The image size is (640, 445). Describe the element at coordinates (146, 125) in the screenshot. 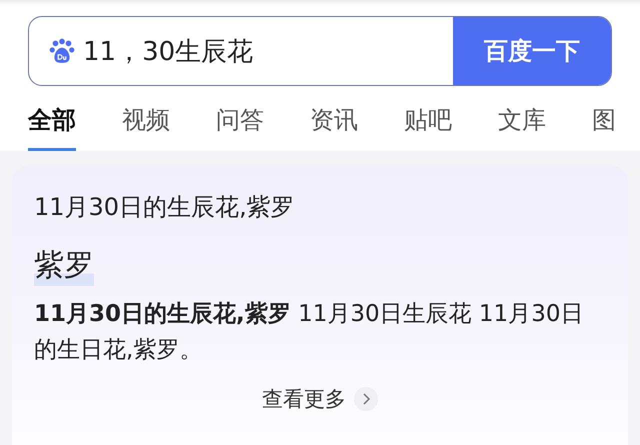

I see `tab: 视频` at that location.